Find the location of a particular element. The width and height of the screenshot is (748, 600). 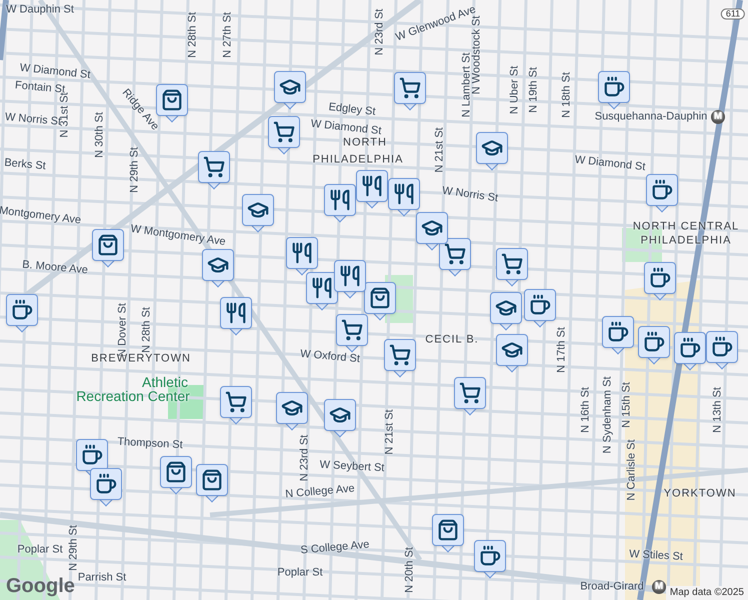

street-label: W Diamond St is located at coordinates (610, 164).